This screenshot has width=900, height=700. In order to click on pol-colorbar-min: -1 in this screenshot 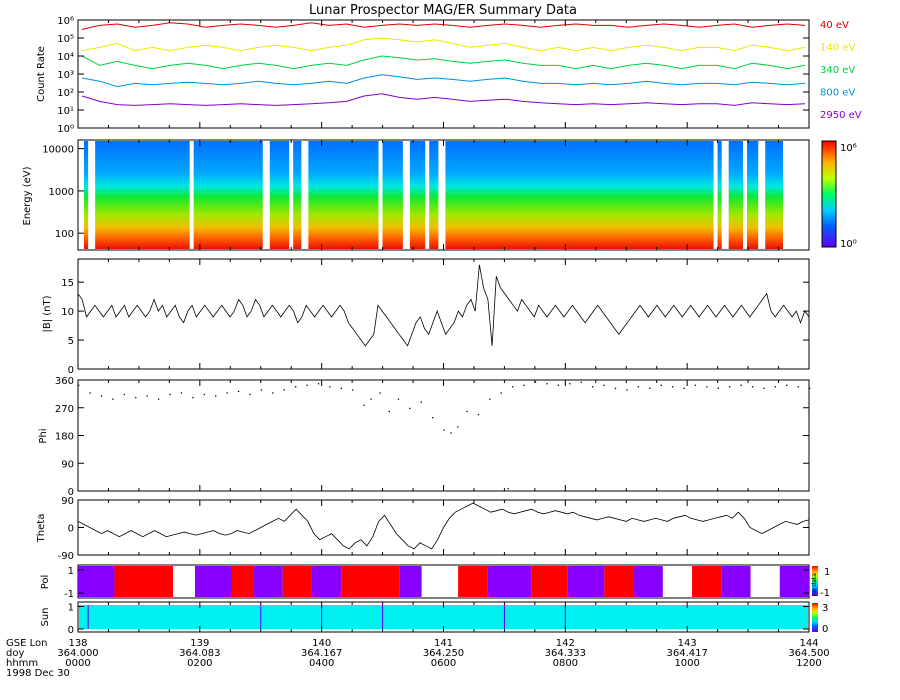, I will do `click(825, 593)`.